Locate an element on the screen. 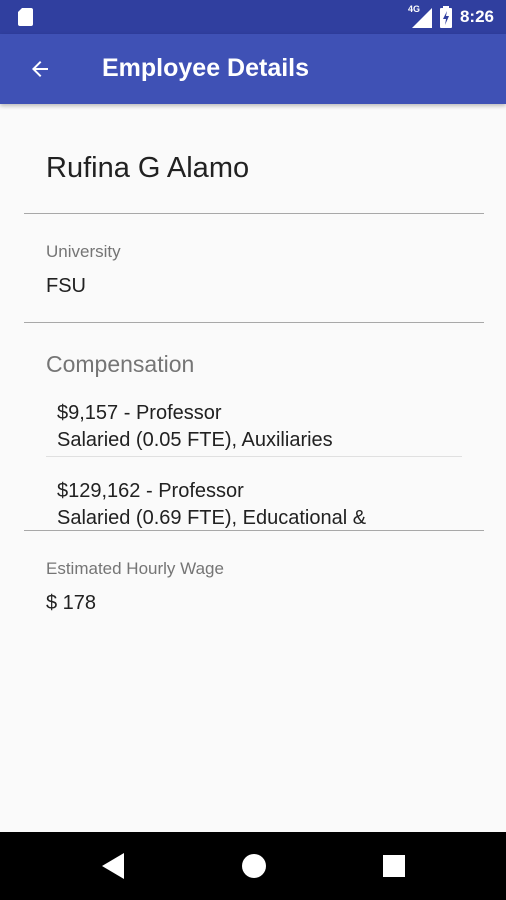 The height and width of the screenshot is (900, 506). nav-back-icon is located at coordinates (113, 866).